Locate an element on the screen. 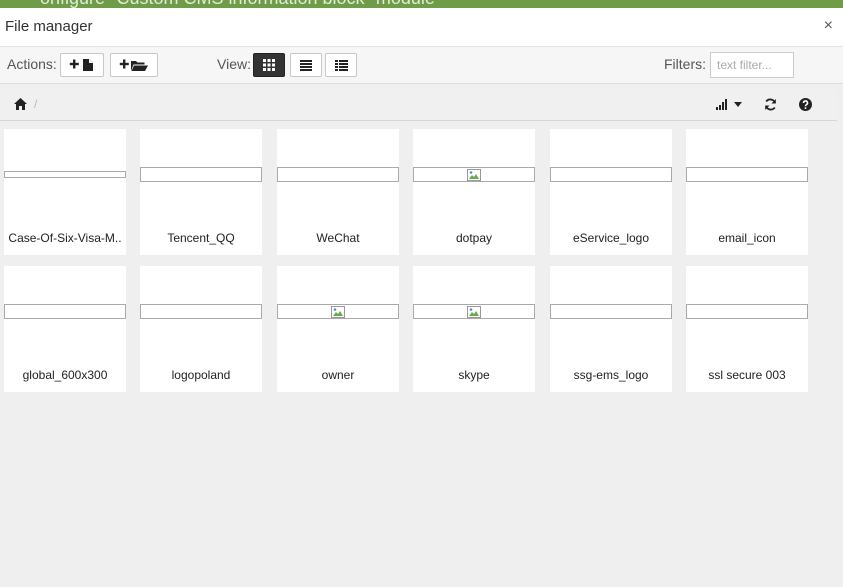  new-folder-button is located at coordinates (134, 65).